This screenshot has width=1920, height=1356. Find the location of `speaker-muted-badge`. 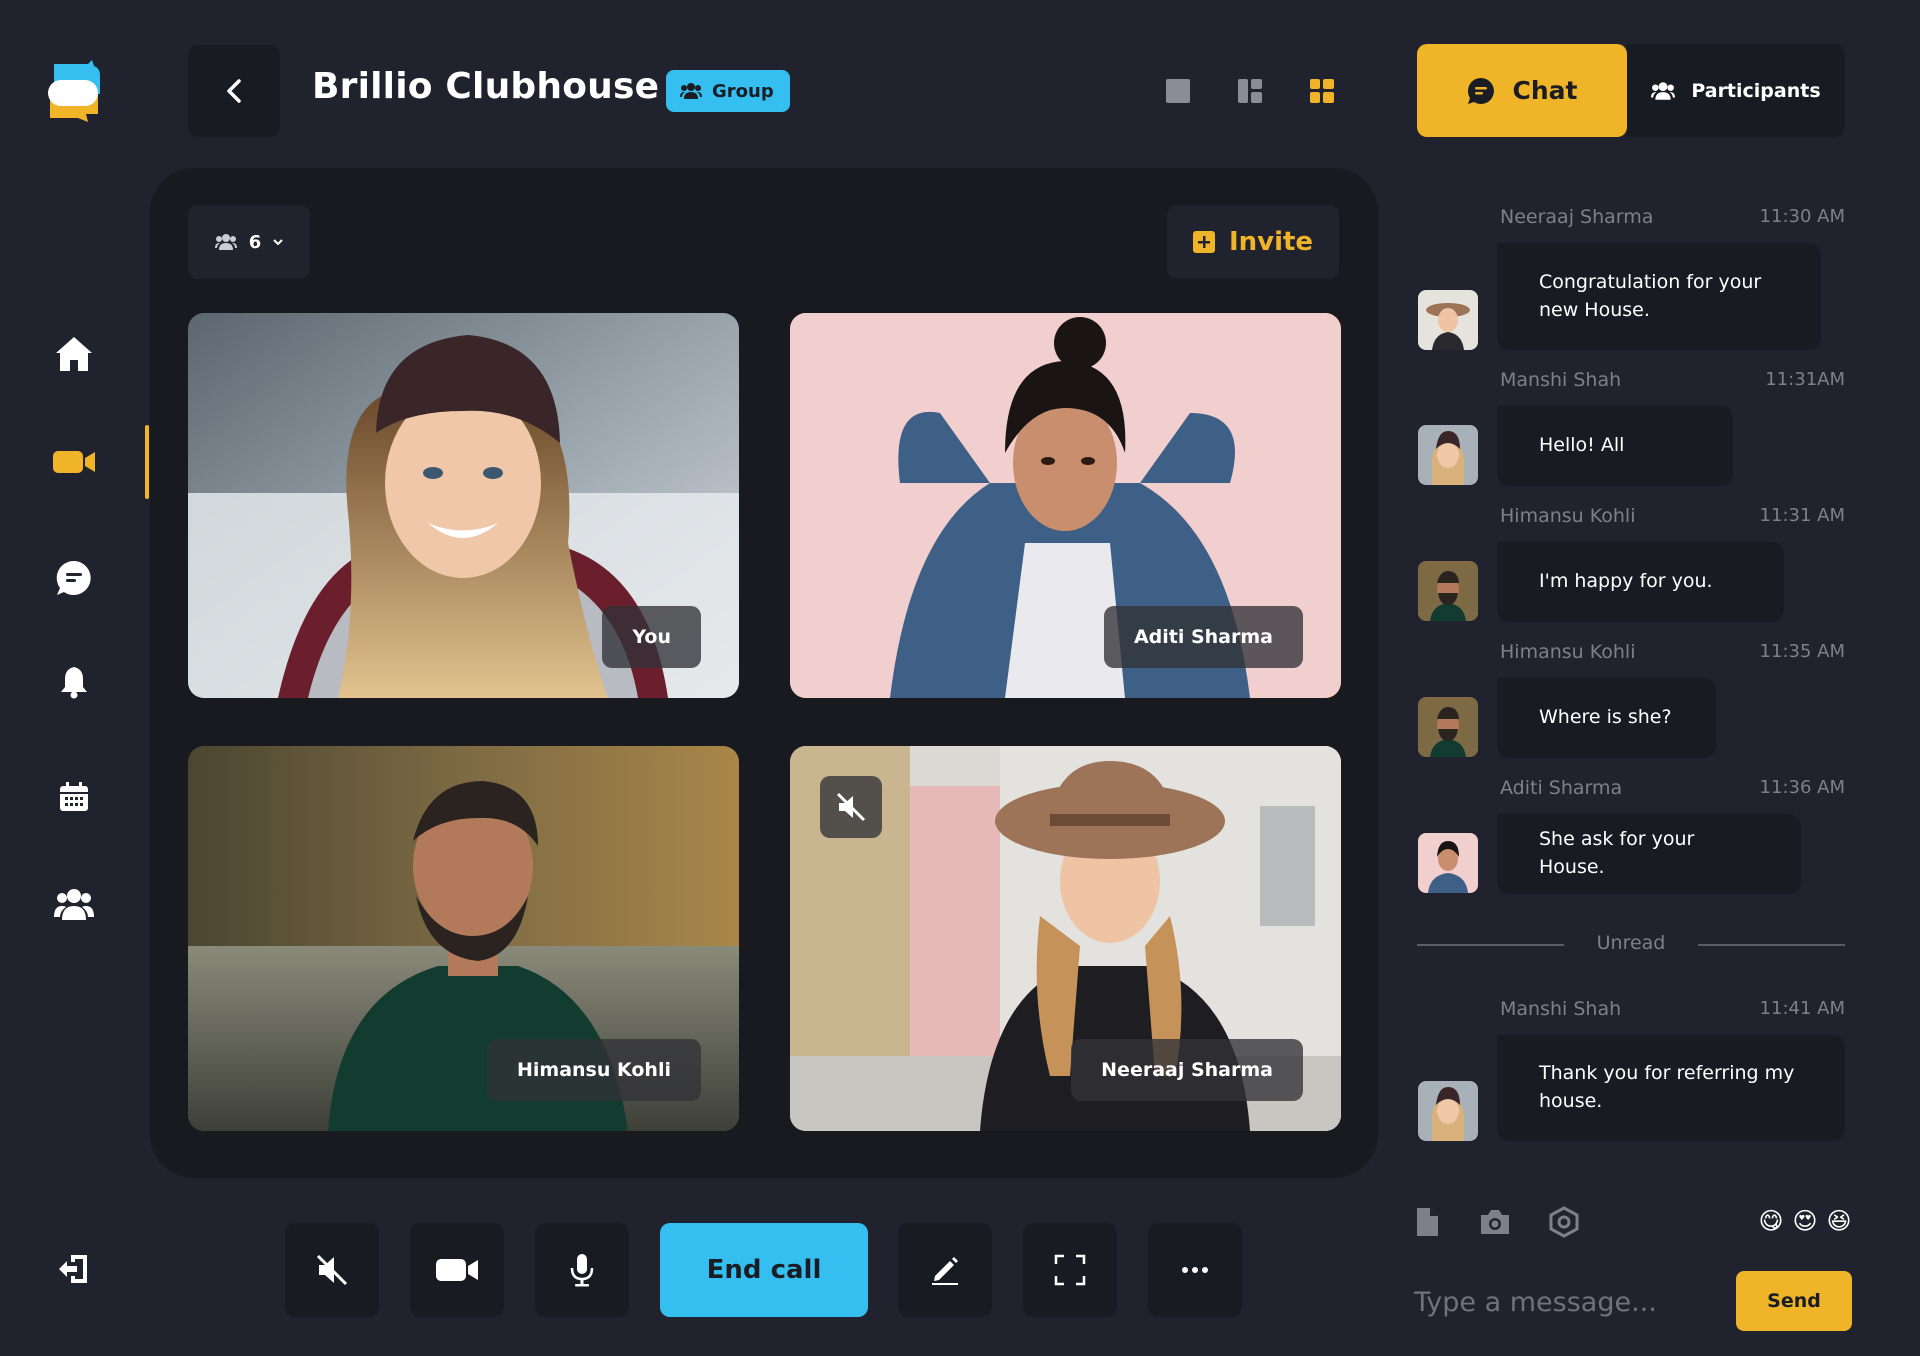

speaker-muted-badge is located at coordinates (851, 807).